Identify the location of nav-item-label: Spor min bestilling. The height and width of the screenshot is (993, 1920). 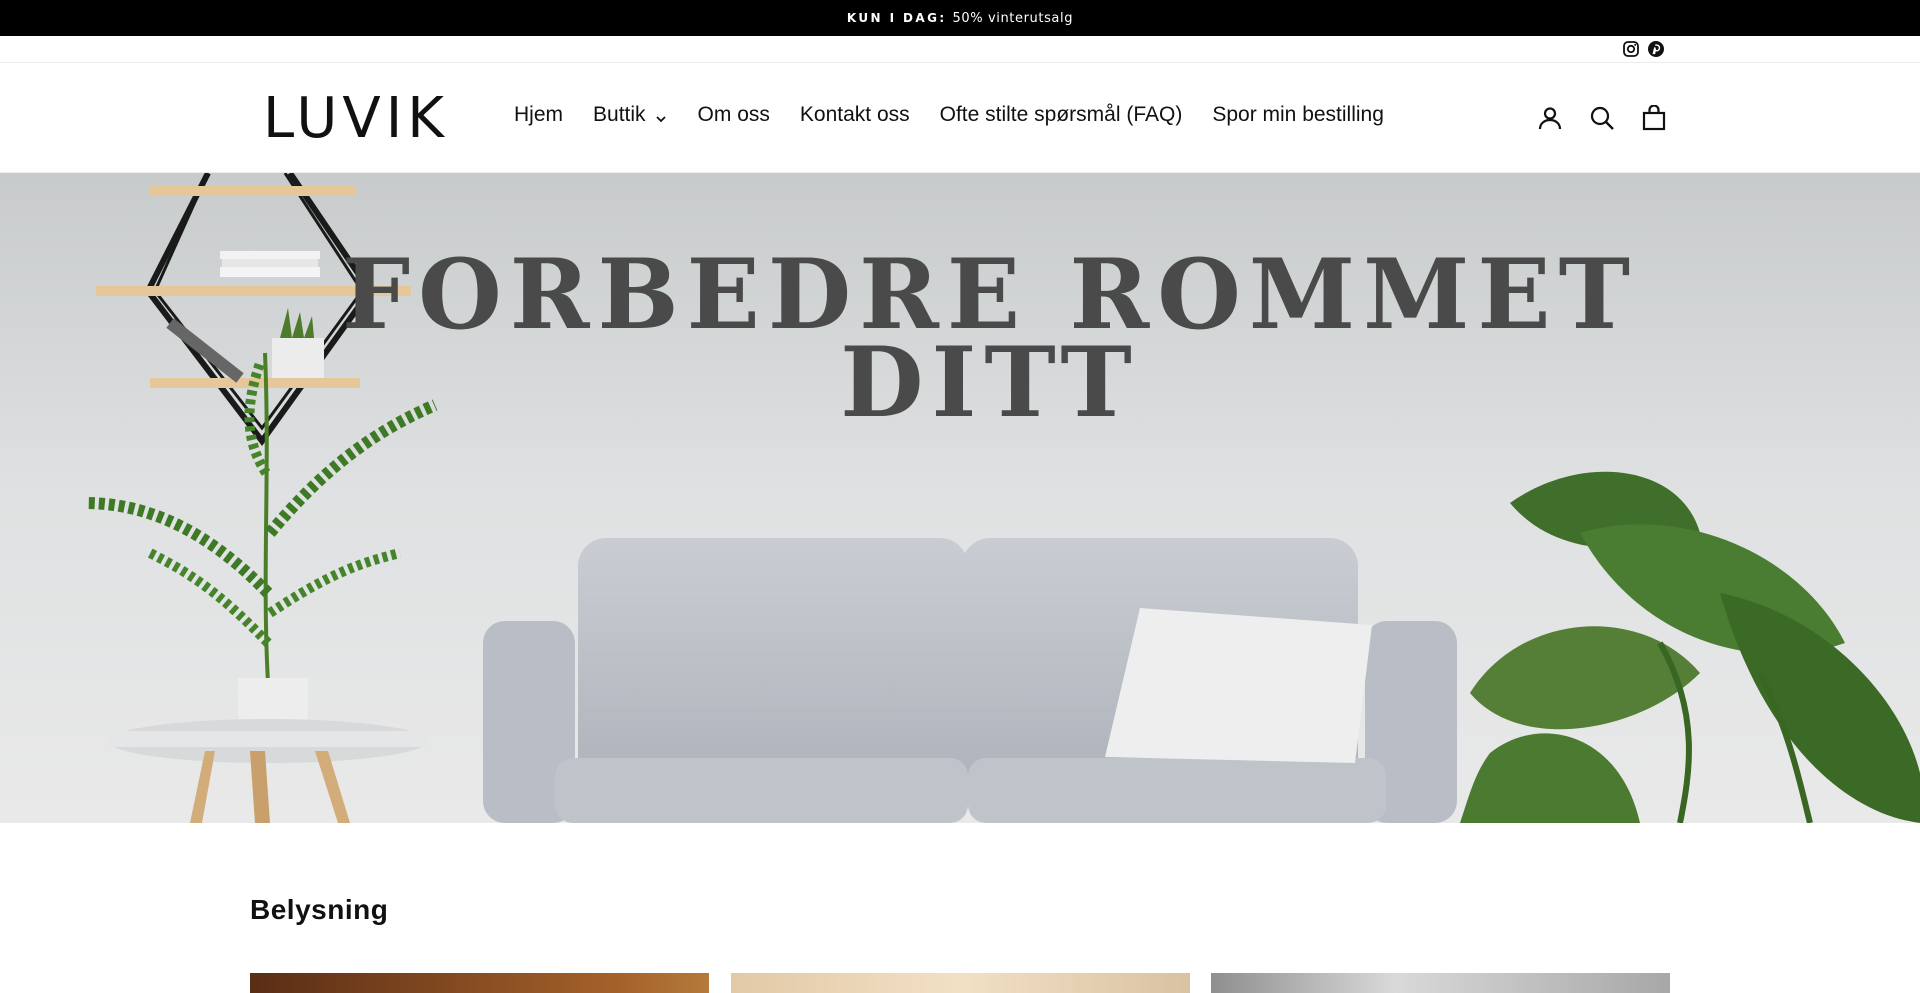
(1298, 114).